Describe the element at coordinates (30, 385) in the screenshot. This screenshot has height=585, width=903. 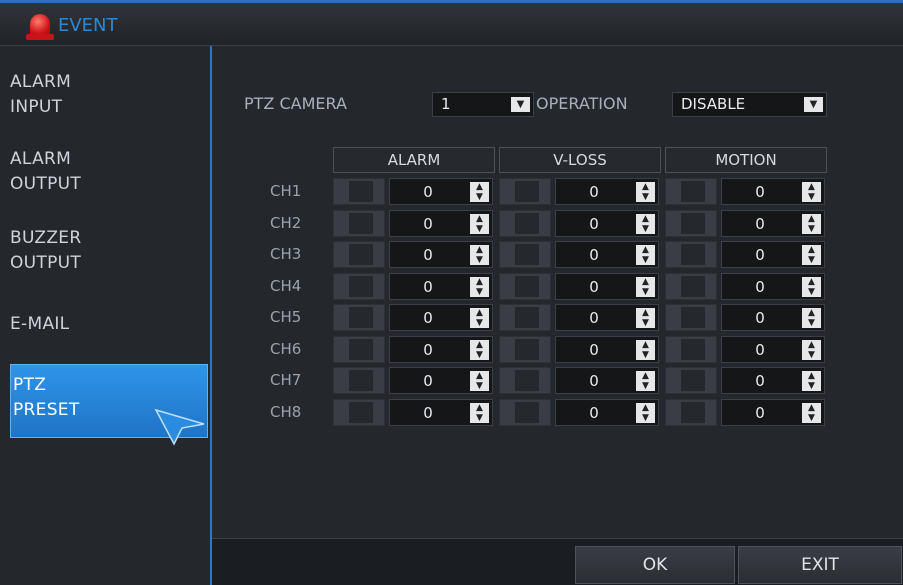
I see `sidebar-item-label: PTZ` at that location.